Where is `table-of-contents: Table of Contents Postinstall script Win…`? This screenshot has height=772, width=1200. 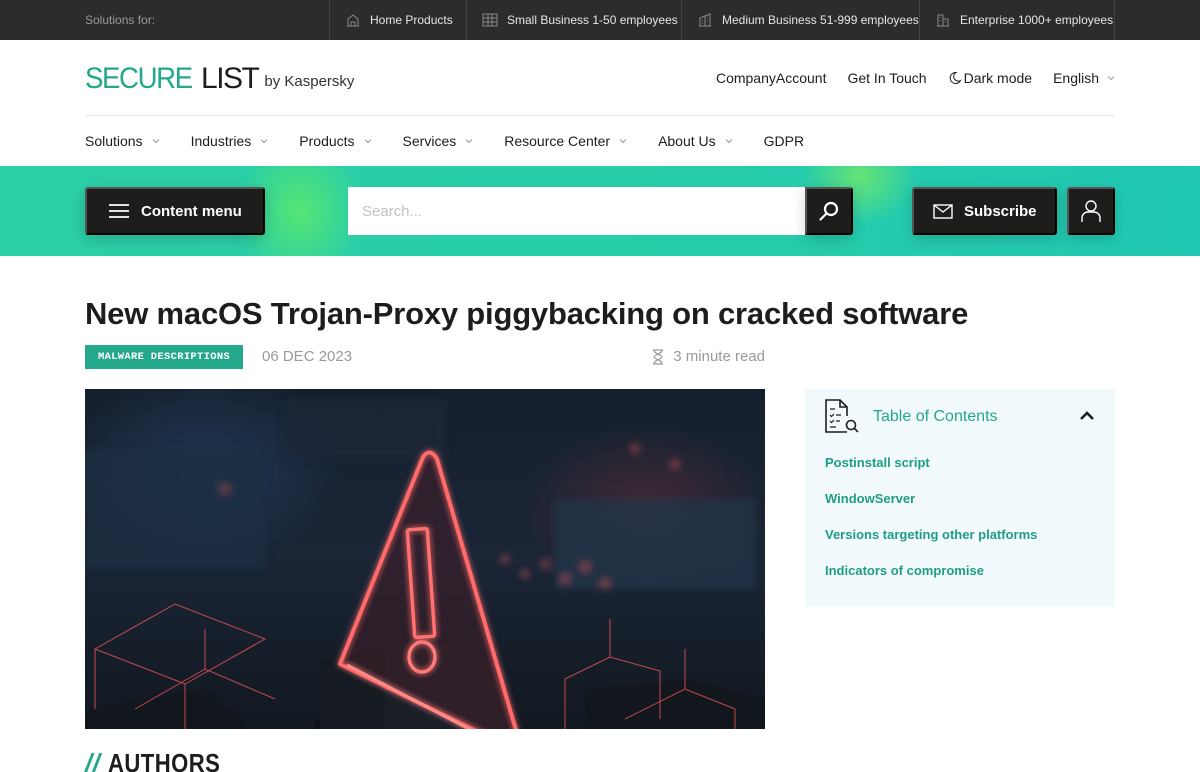 table-of-contents: Table of Contents Postinstall script Win… is located at coordinates (960, 498).